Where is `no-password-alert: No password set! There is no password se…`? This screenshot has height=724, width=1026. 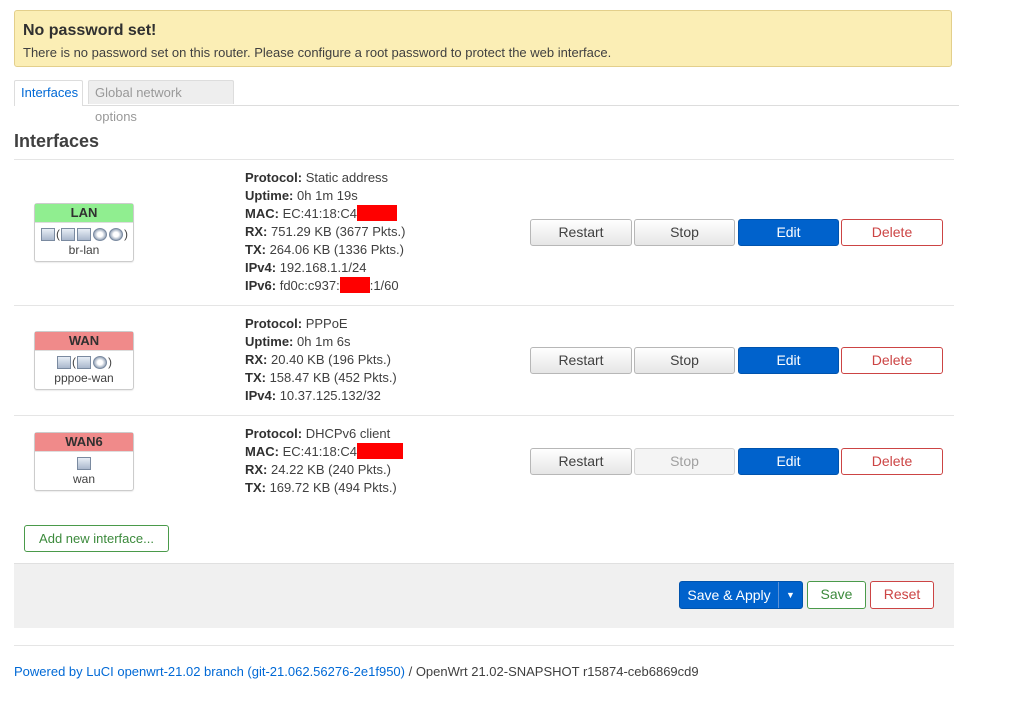 no-password-alert: No password set! There is no password se… is located at coordinates (483, 38).